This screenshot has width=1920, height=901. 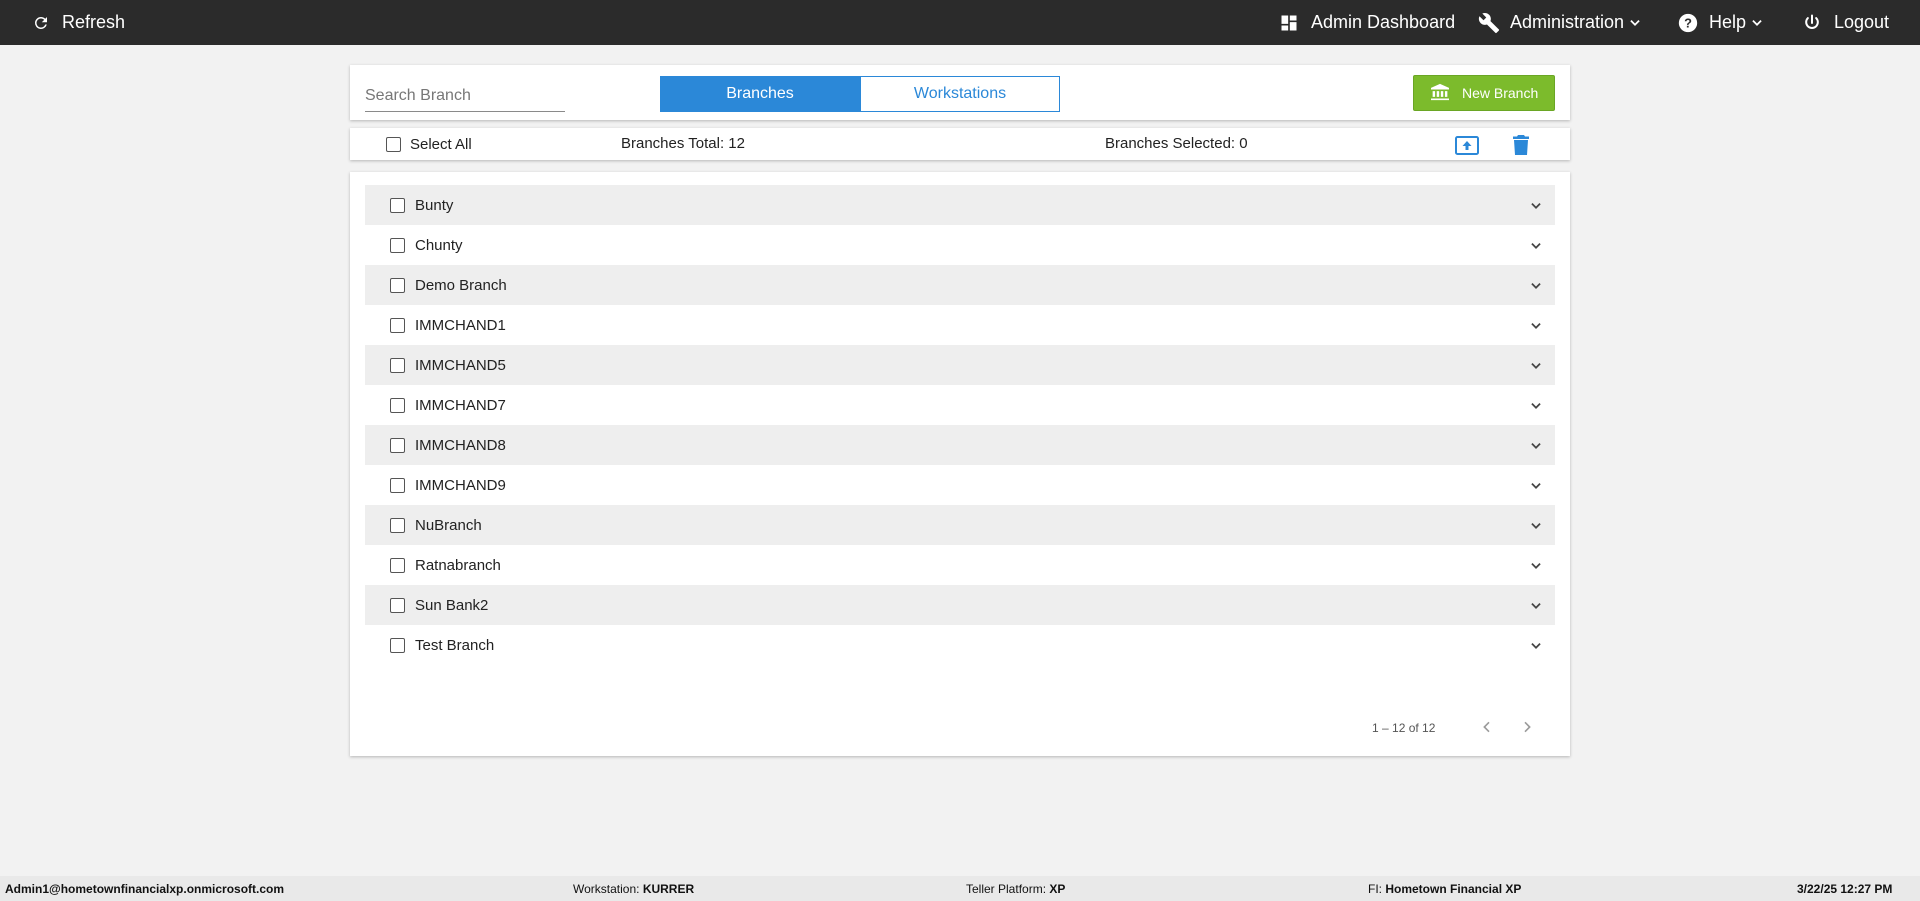 What do you see at coordinates (461, 285) in the screenshot?
I see `branch-name: Demo Branch` at bounding box center [461, 285].